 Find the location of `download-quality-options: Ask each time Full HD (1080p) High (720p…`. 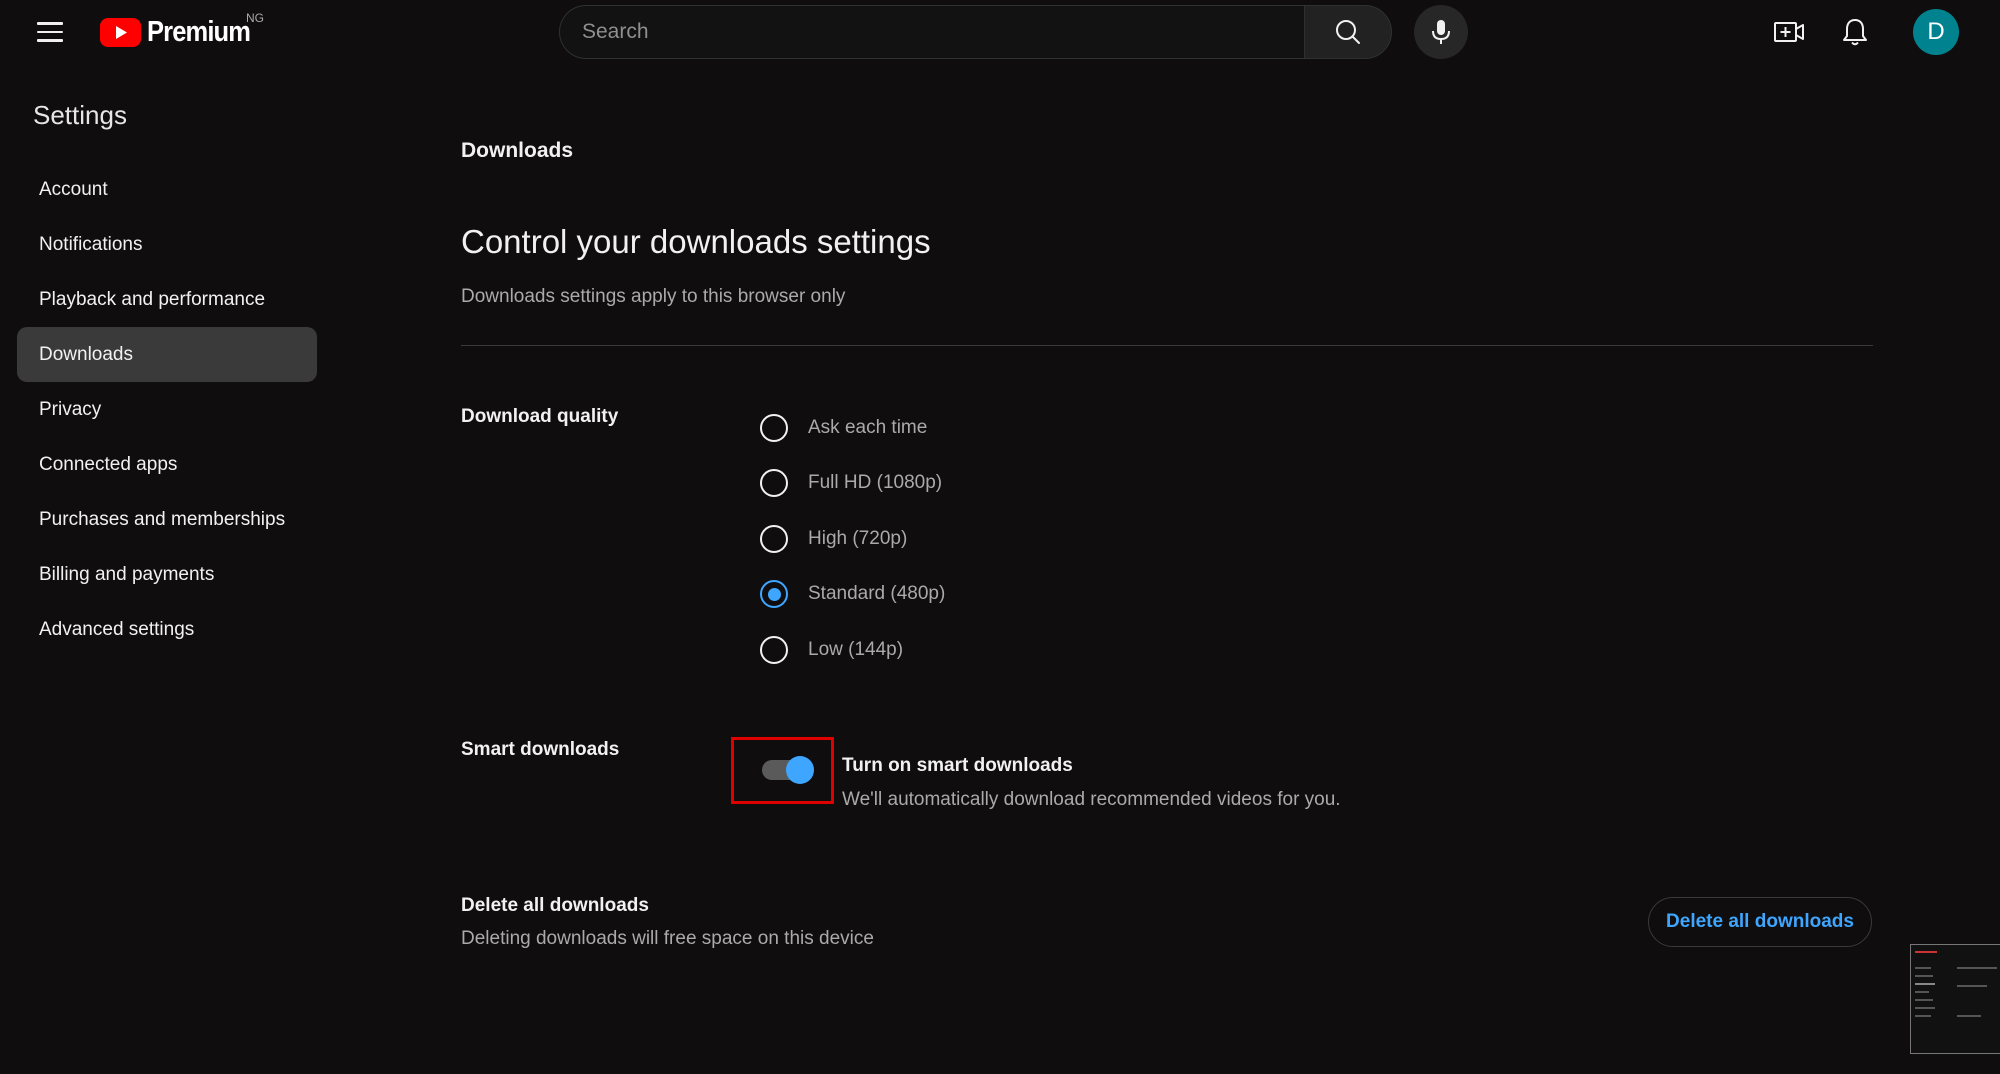

download-quality-options: Ask each time Full HD (1080p) High (720p… is located at coordinates (852, 539).